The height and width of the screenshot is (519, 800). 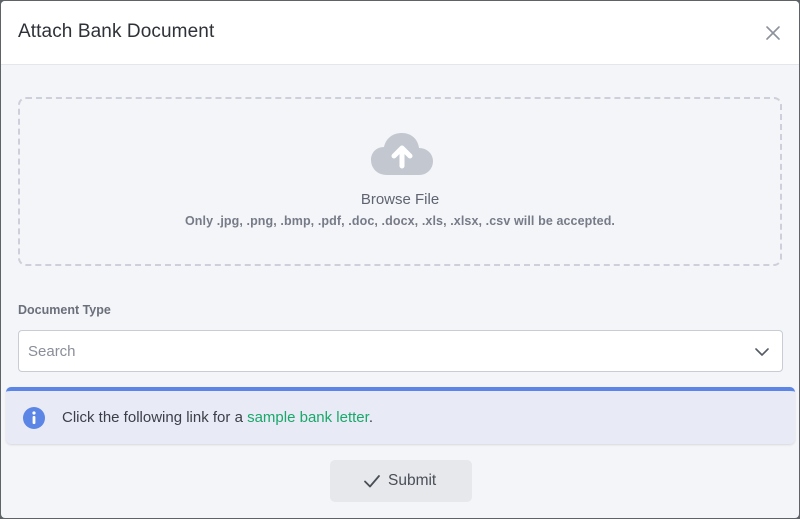 I want to click on submit-button: Submit, so click(x=401, y=481).